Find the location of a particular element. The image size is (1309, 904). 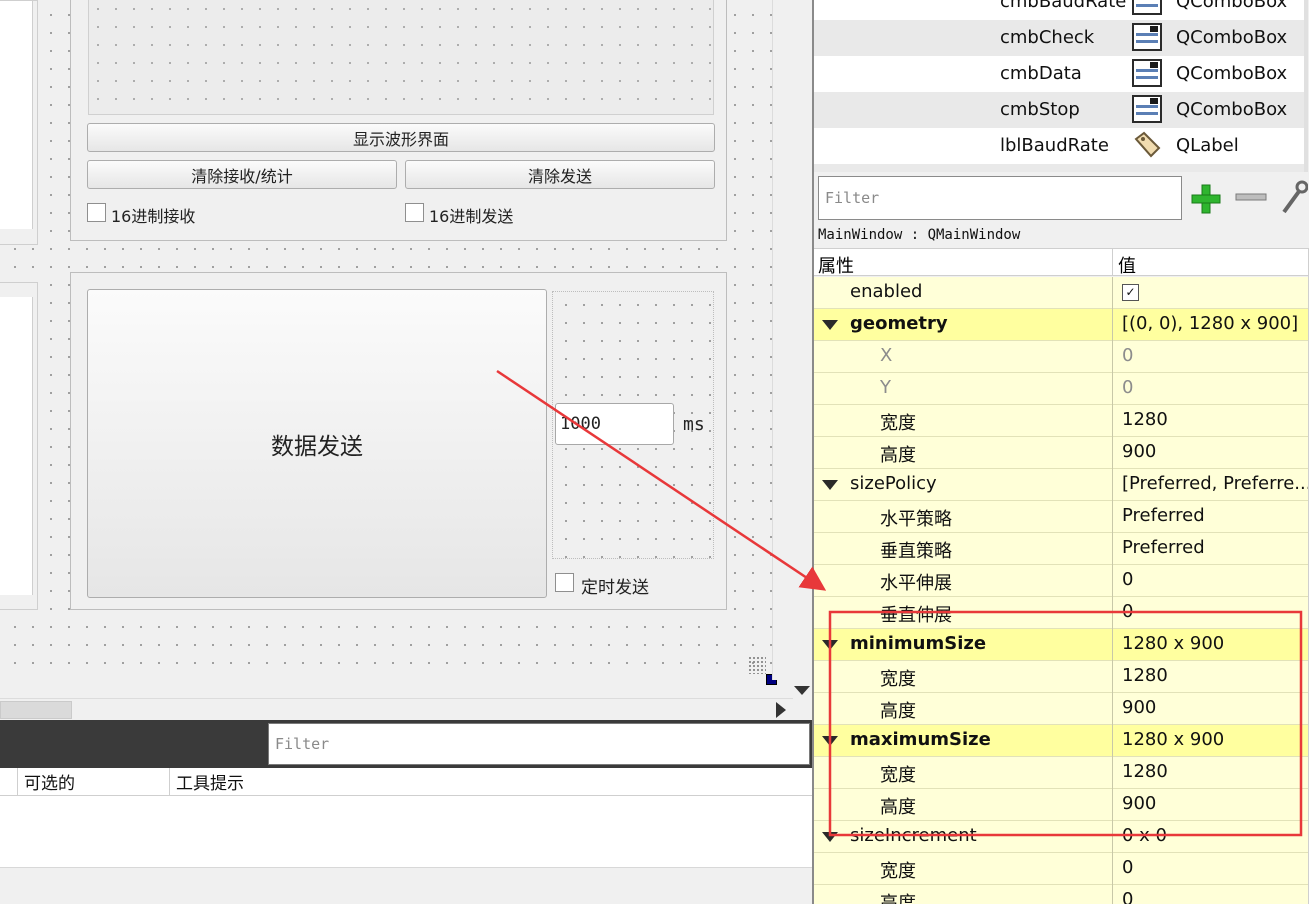

property-row-hstretch: 水平伸展 0 is located at coordinates (1061, 581).